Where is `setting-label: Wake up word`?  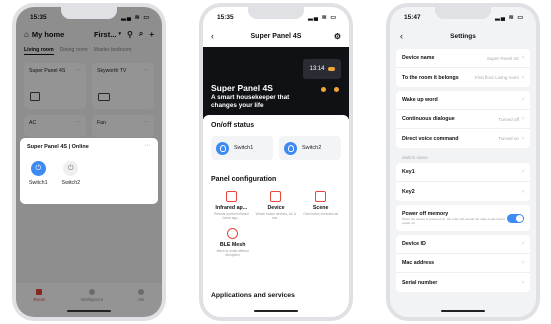 setting-label: Wake up word is located at coordinates (420, 100).